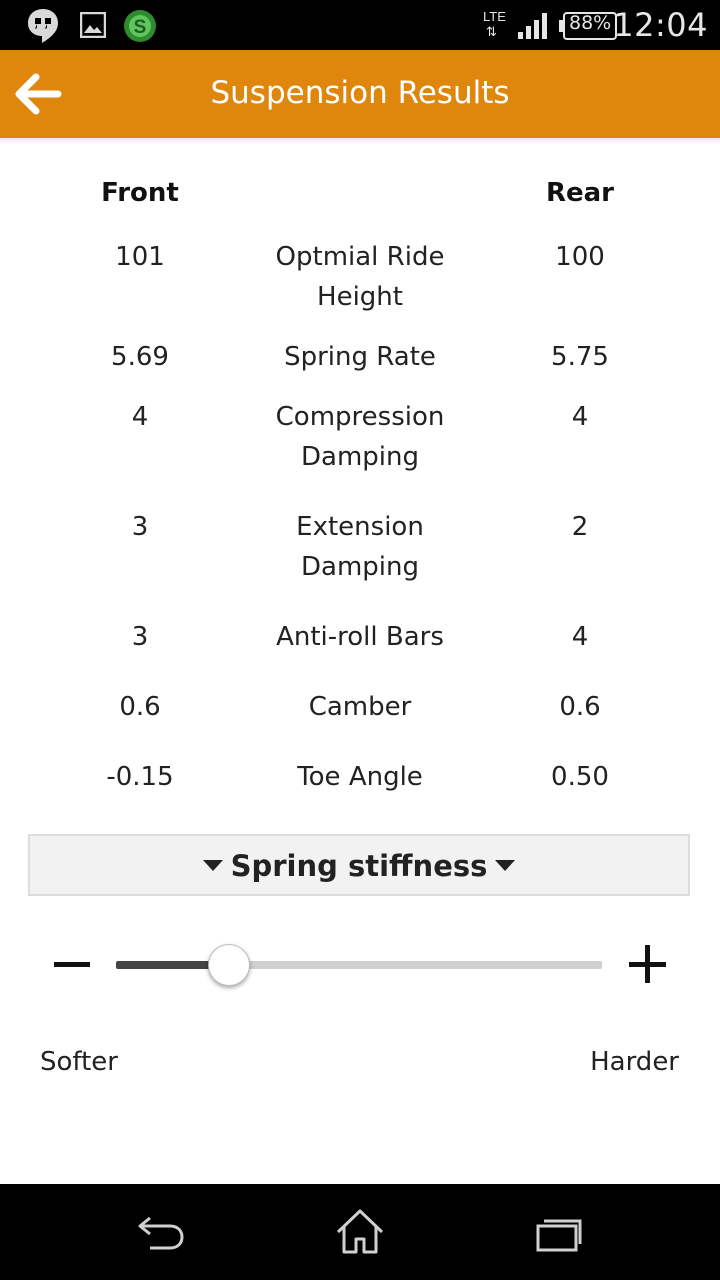 Image resolution: width=720 pixels, height=1280 pixels. Describe the element at coordinates (360, 707) in the screenshot. I see `row-label: Camber` at that location.